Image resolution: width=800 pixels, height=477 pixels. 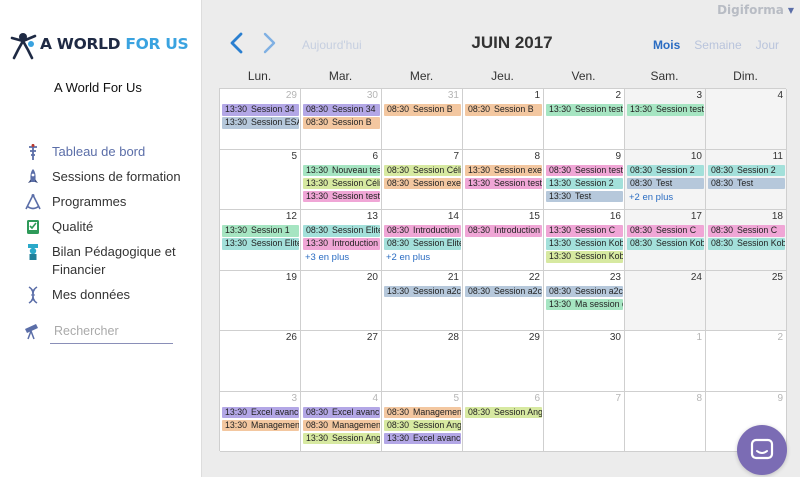 I want to click on sidebar-item-programmes: Programmes, so click(x=109, y=205).